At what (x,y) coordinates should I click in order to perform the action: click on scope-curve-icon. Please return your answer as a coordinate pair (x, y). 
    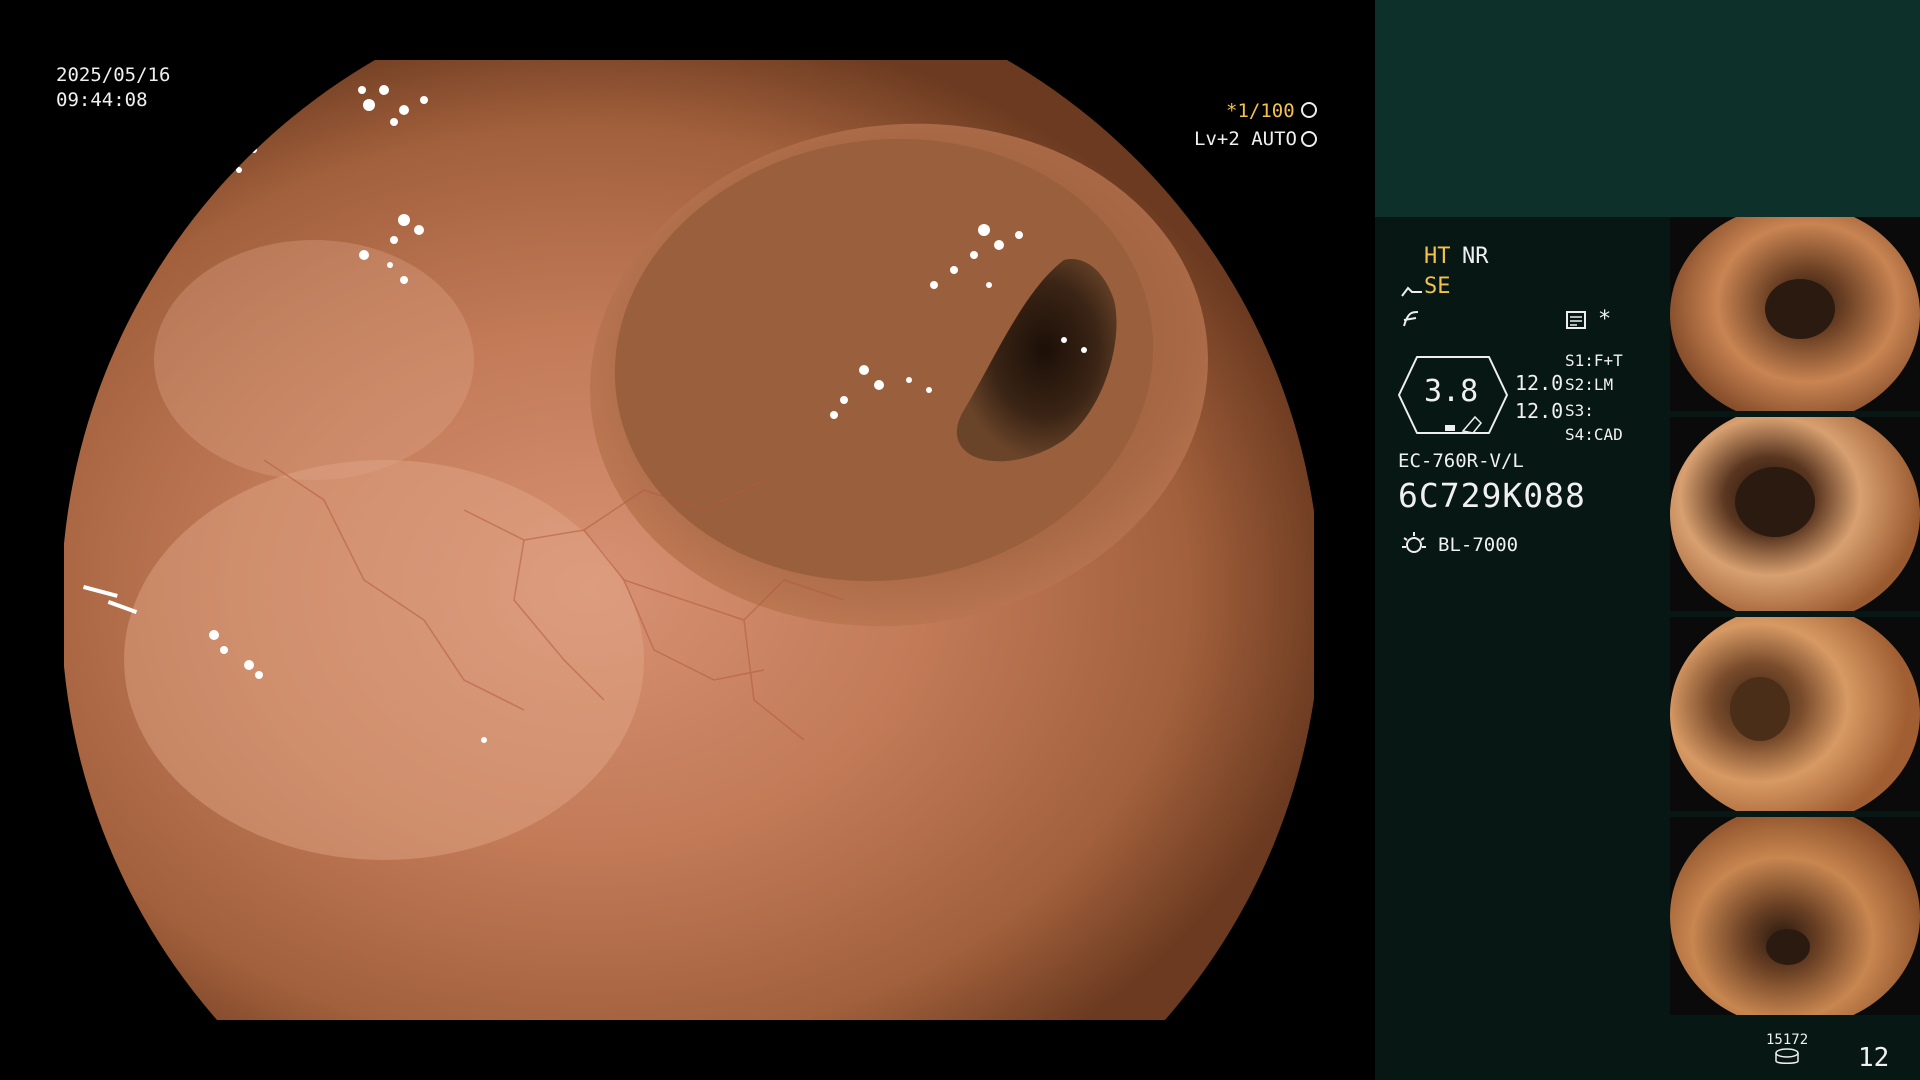
    Looking at the image, I should click on (1412, 293).